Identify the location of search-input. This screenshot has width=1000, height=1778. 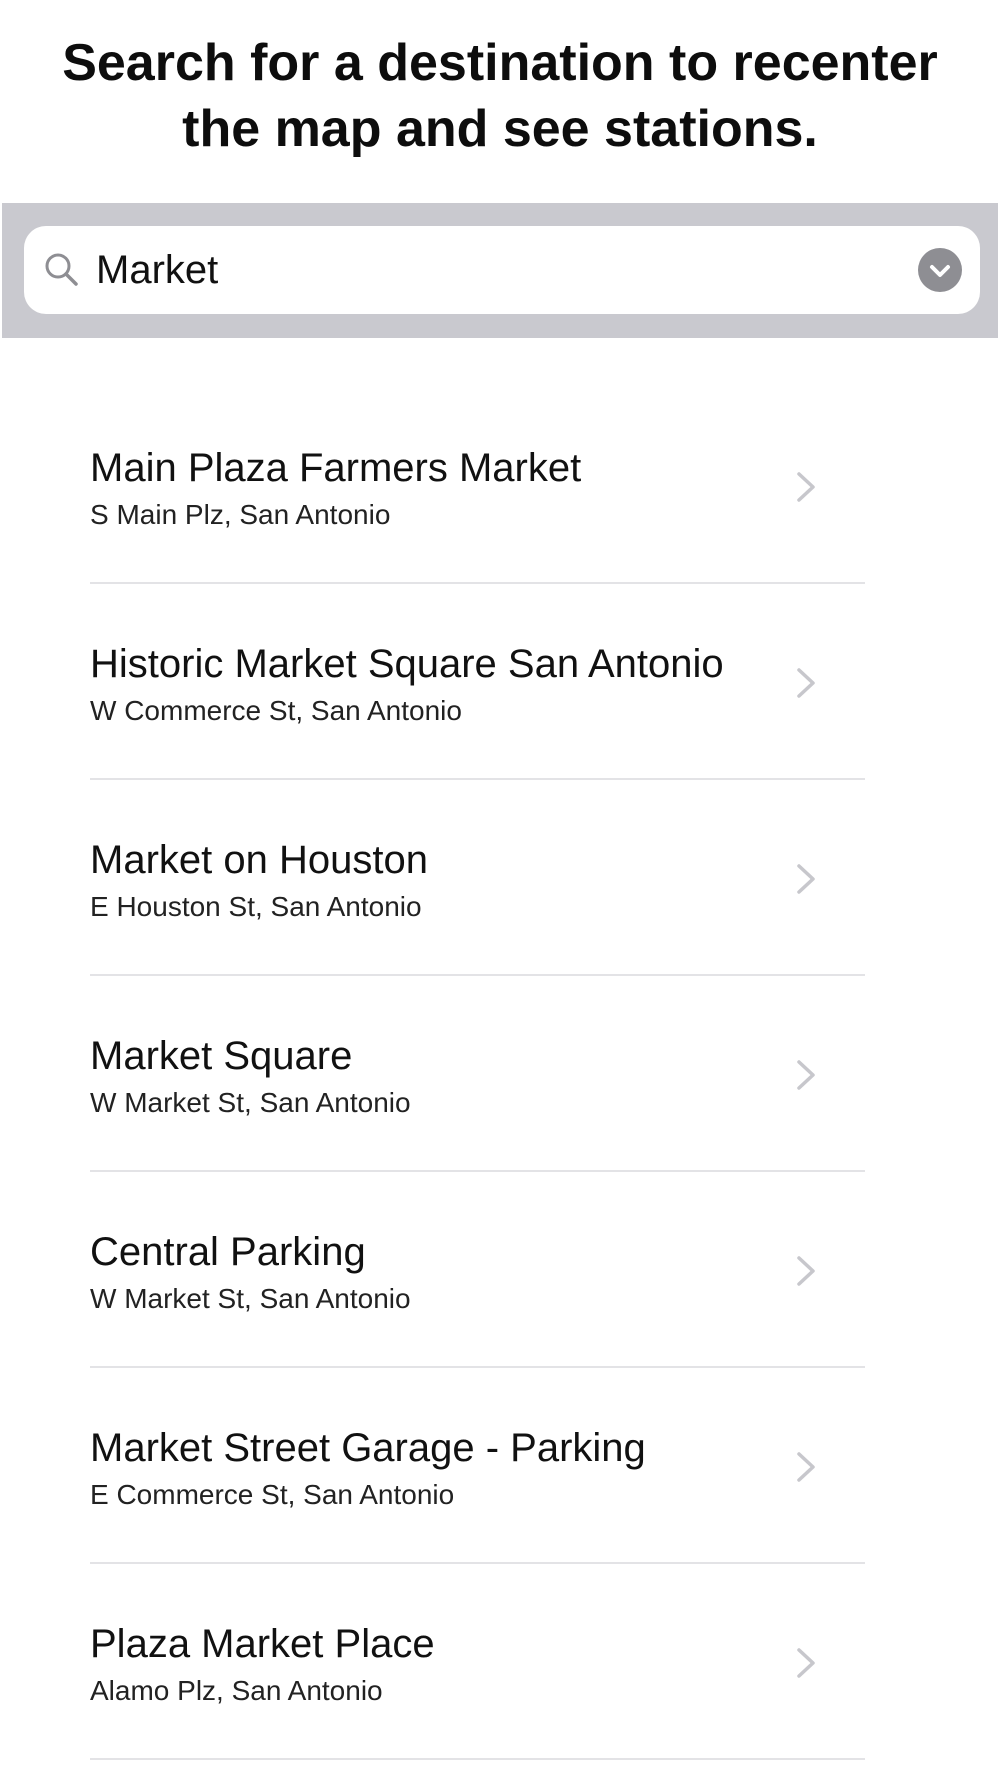
(506, 270).